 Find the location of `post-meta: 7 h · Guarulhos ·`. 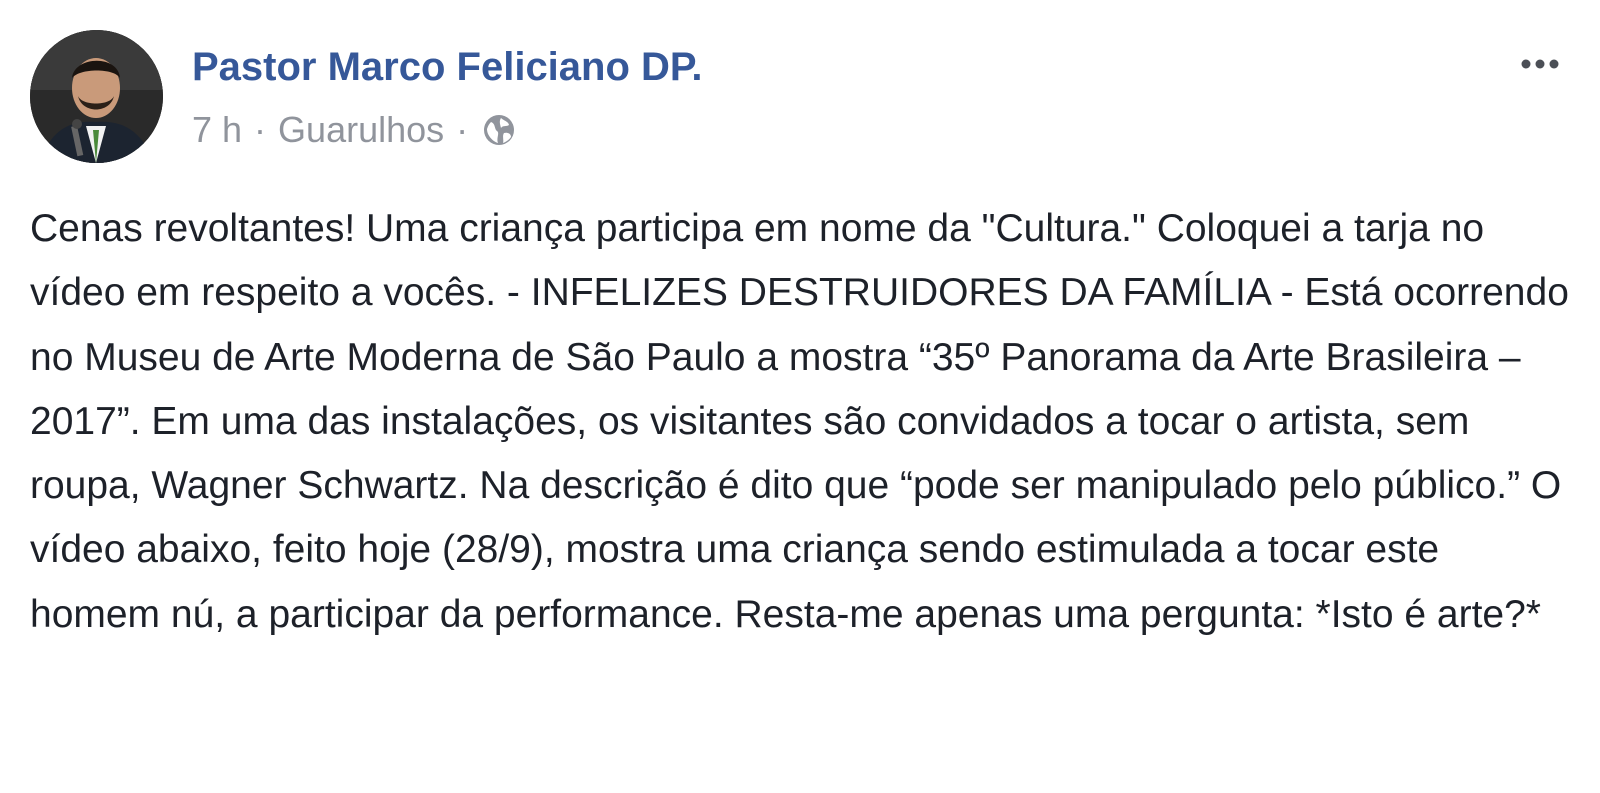

post-meta: 7 h · Guarulhos · is located at coordinates (354, 130).